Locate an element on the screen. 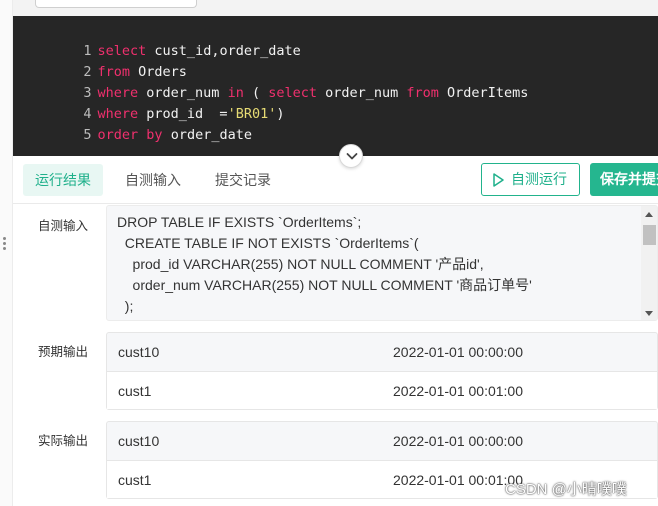 Image resolution: width=658 pixels, height=506 pixels. code-line: 2 from Orders is located at coordinates (100, 60).